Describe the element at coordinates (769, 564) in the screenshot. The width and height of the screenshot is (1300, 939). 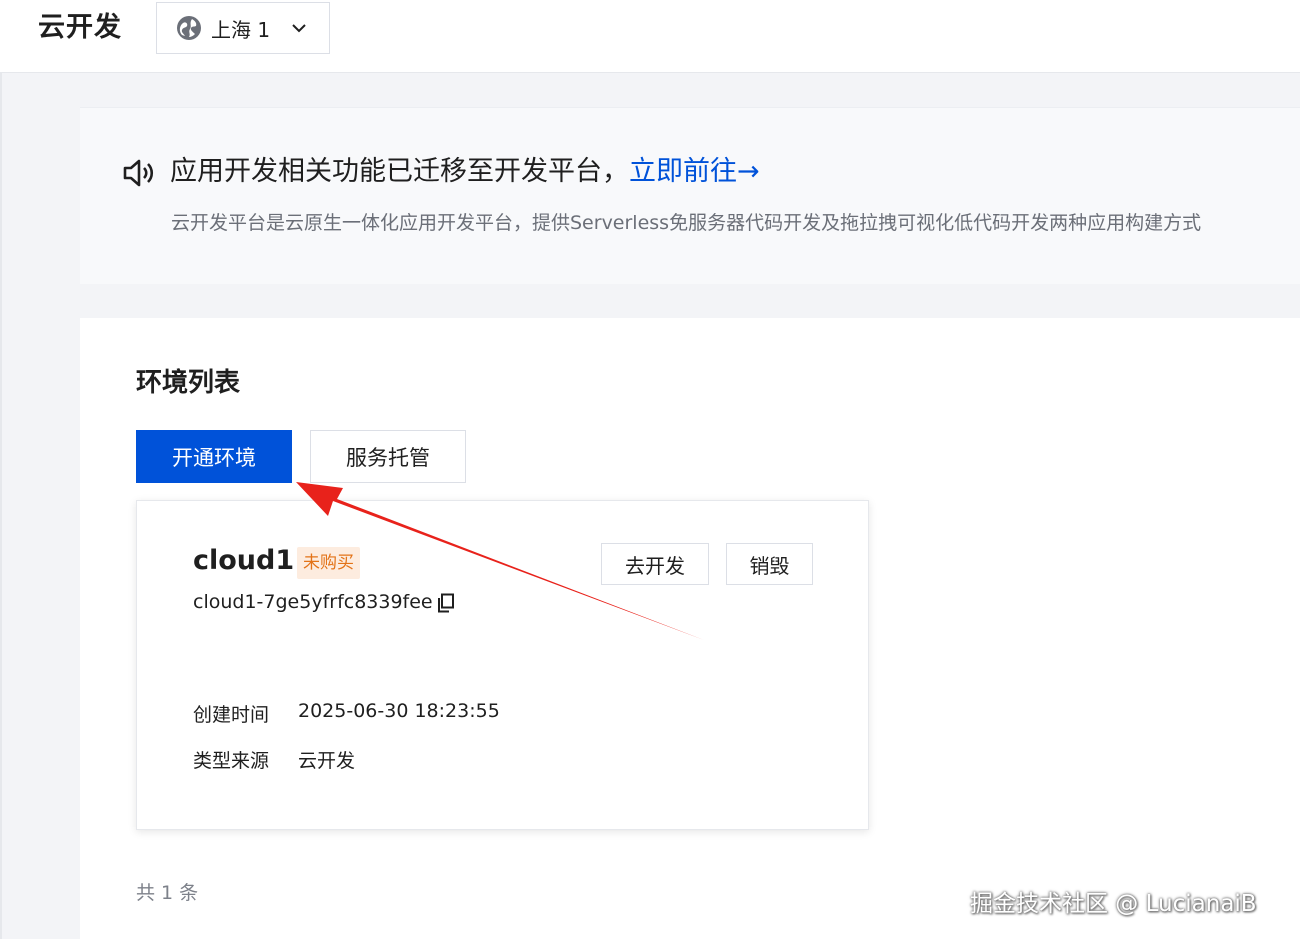
I see `destroy-button: 销毁` at that location.